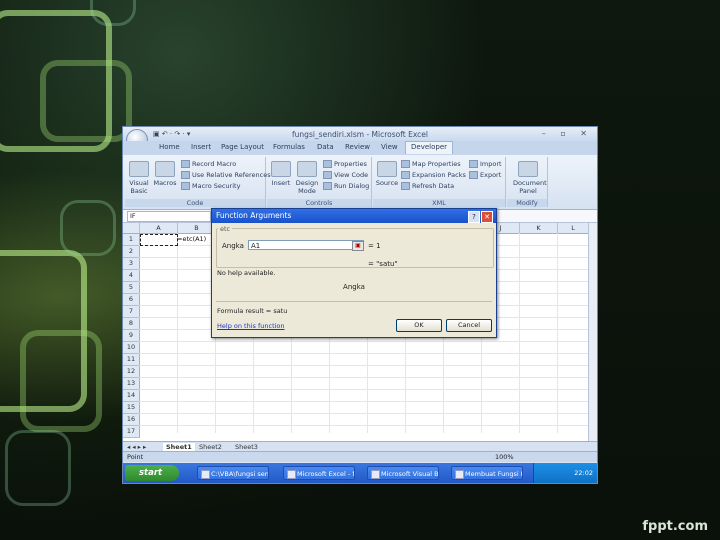 The image size is (720, 540). I want to click on start-button: start, so click(152, 473).